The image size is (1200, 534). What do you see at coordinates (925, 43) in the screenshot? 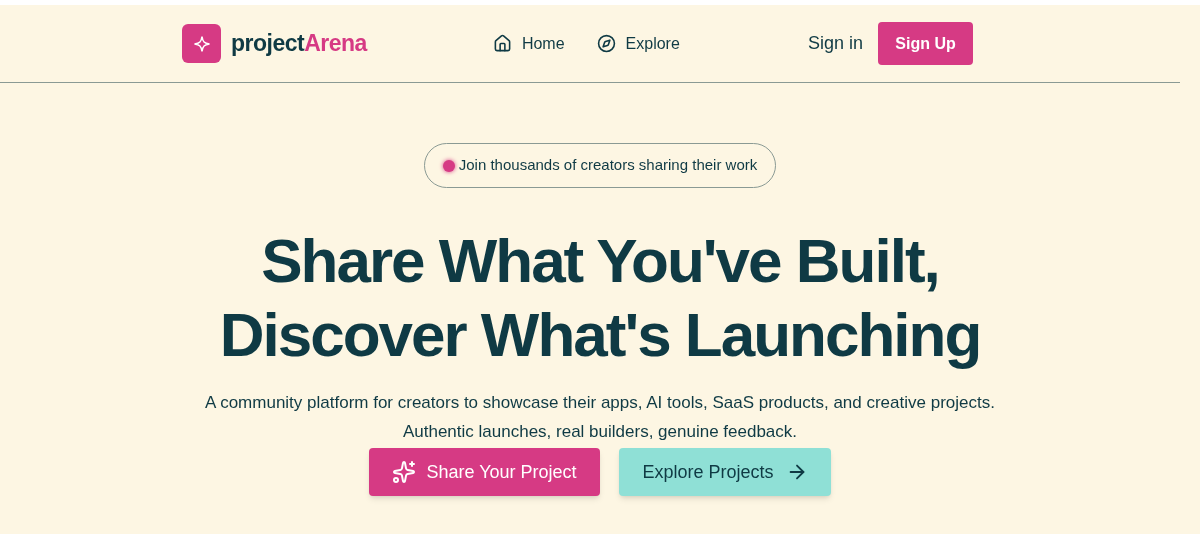
I see `sign-up-button: Sign Up` at bounding box center [925, 43].